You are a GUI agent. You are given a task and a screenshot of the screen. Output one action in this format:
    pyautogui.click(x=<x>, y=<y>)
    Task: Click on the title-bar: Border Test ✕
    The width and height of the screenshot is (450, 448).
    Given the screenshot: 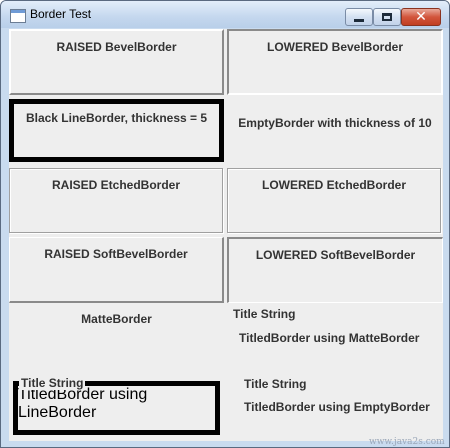 What is the action you would take?
    pyautogui.click(x=225, y=14)
    